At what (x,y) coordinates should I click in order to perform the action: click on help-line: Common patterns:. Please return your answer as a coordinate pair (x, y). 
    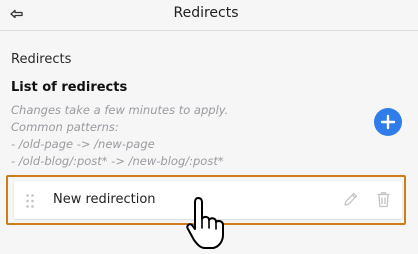
    Looking at the image, I should click on (65, 127).